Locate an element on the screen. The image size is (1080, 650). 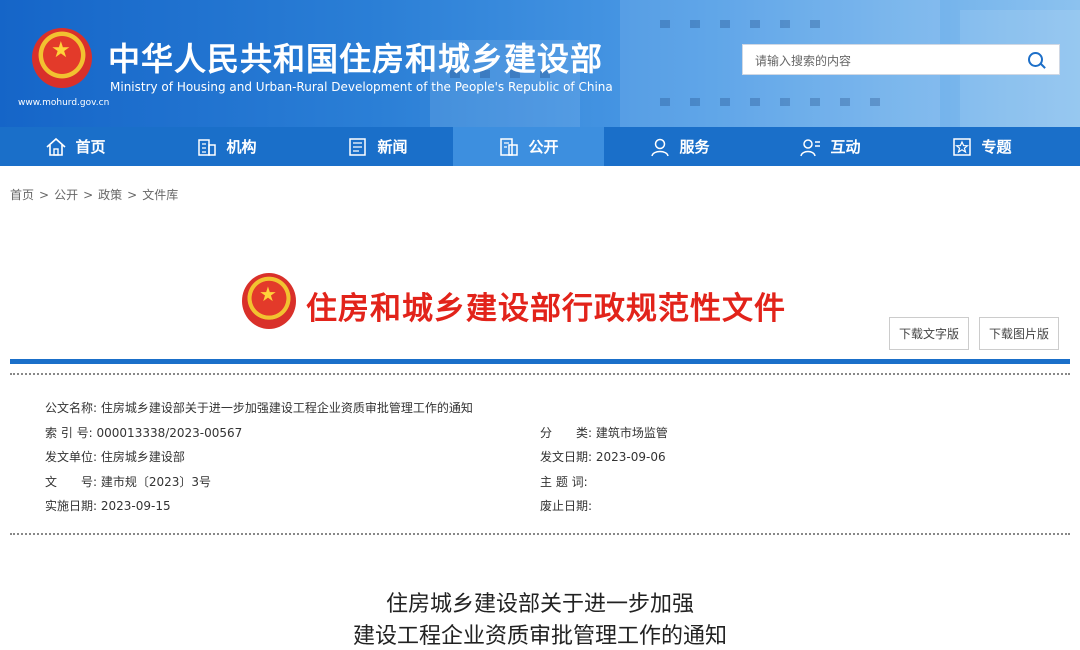
nav-item-organization: 机构 is located at coordinates (226, 146).